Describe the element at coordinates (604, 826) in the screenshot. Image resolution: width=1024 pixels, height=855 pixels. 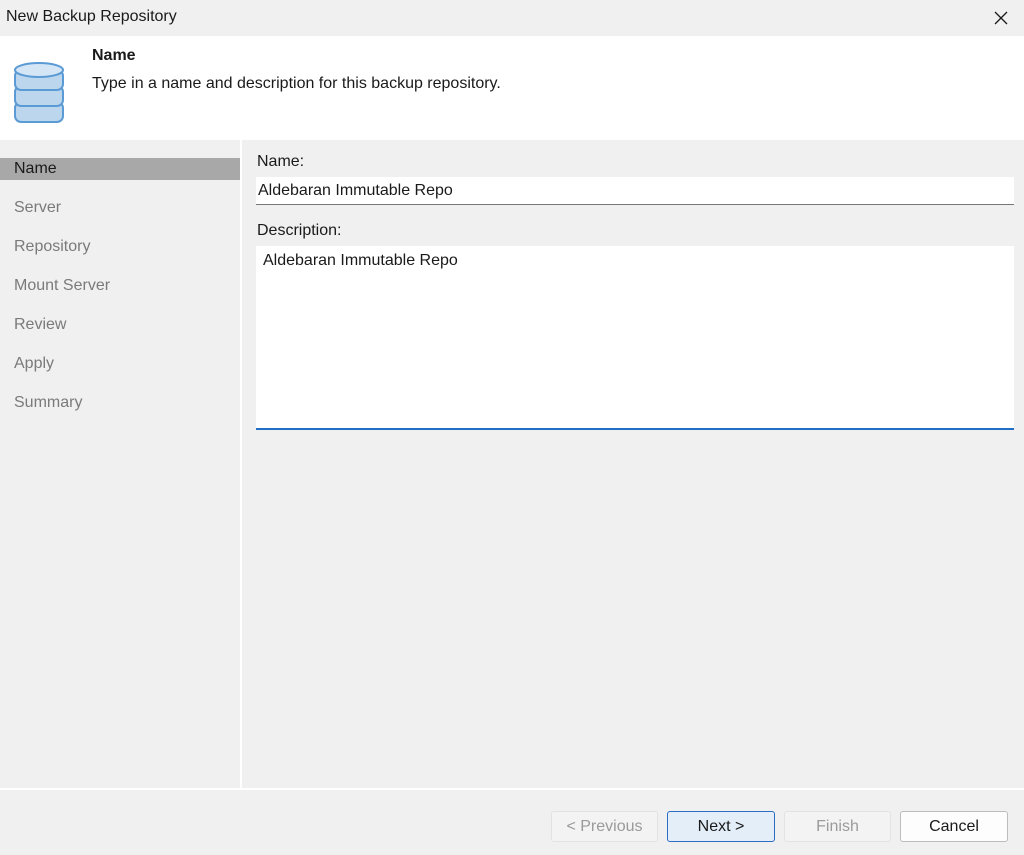
I see `previous-button: < Previous` at that location.